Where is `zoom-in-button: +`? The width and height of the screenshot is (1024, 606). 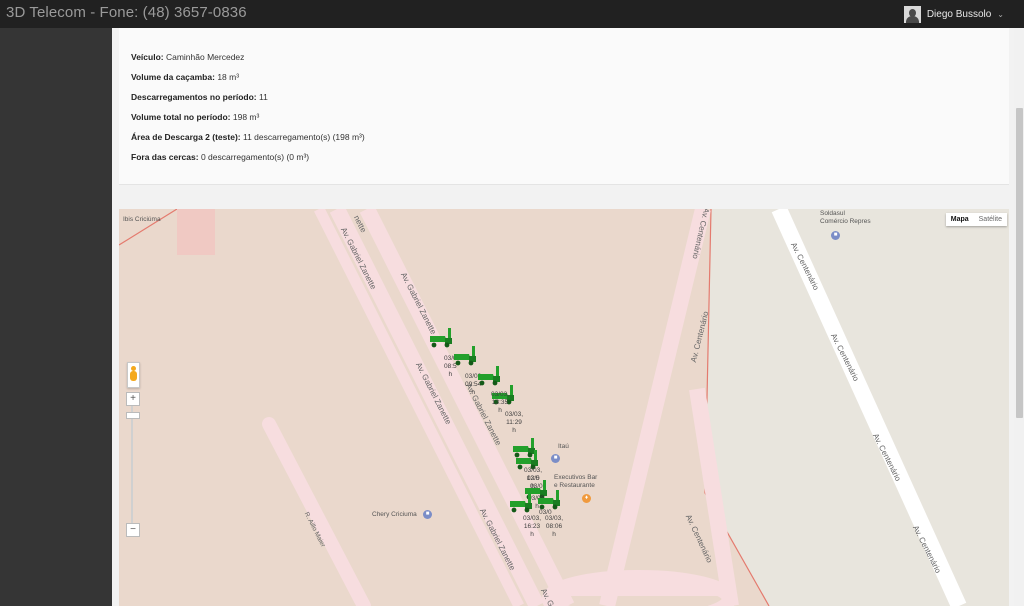 zoom-in-button: + is located at coordinates (133, 399).